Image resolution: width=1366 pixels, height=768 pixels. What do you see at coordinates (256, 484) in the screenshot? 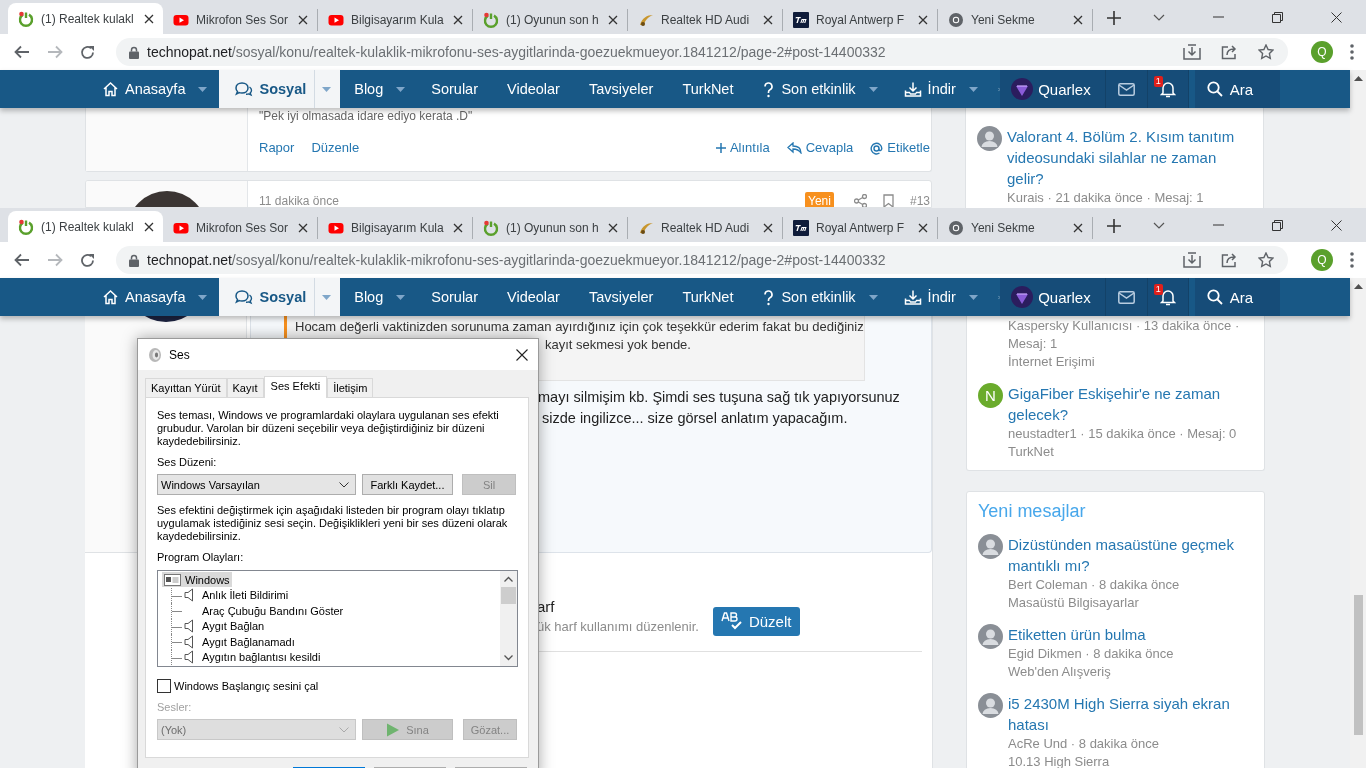
I see `scheme-dropdown: Windows Varsayılan` at bounding box center [256, 484].